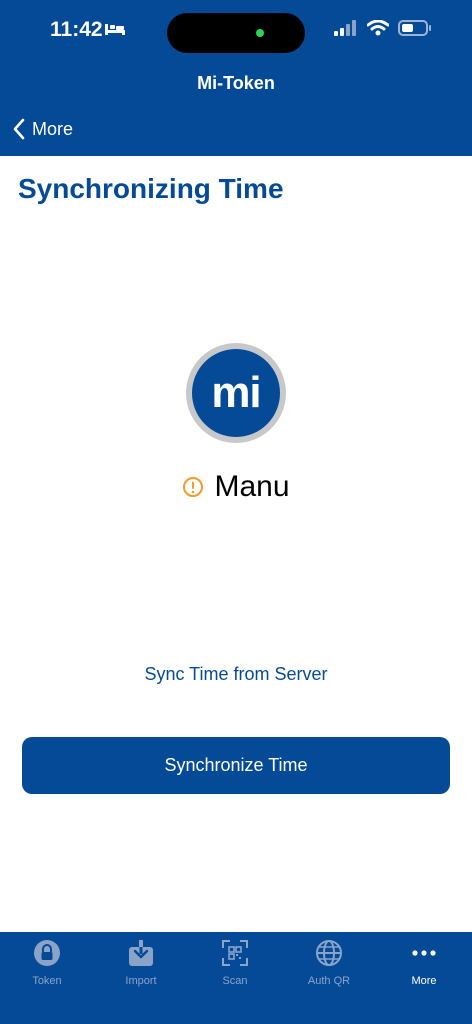  I want to click on tab-label: Import, so click(141, 981).